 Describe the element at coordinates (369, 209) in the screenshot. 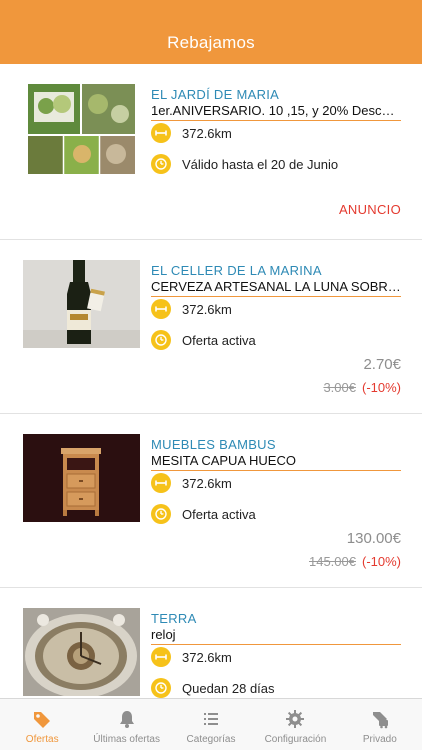

I see `ad-label: ANUNCIO` at that location.